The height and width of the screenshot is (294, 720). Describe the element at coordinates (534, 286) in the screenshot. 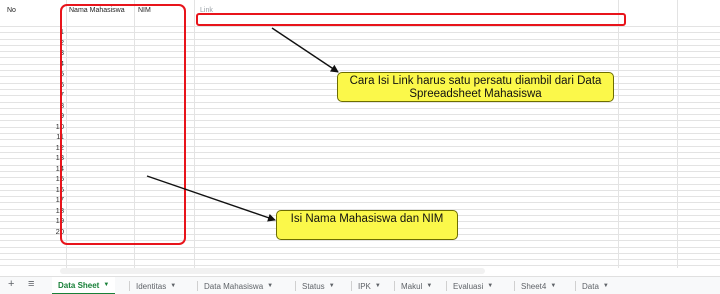

I see `sheet-tab-label: Sheet4` at that location.